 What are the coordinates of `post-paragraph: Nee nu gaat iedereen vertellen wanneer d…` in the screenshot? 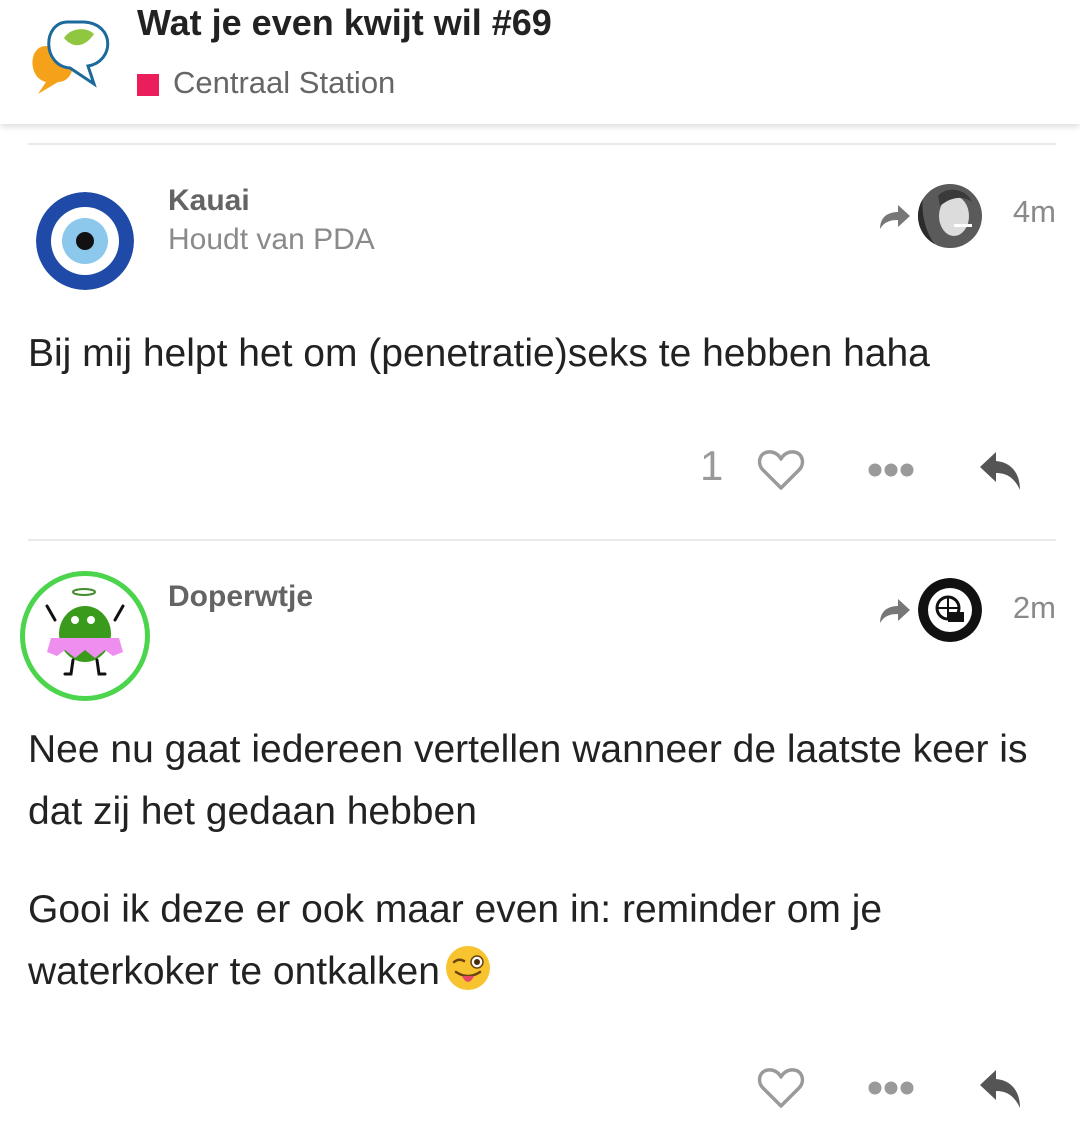 It's located at (528, 780).